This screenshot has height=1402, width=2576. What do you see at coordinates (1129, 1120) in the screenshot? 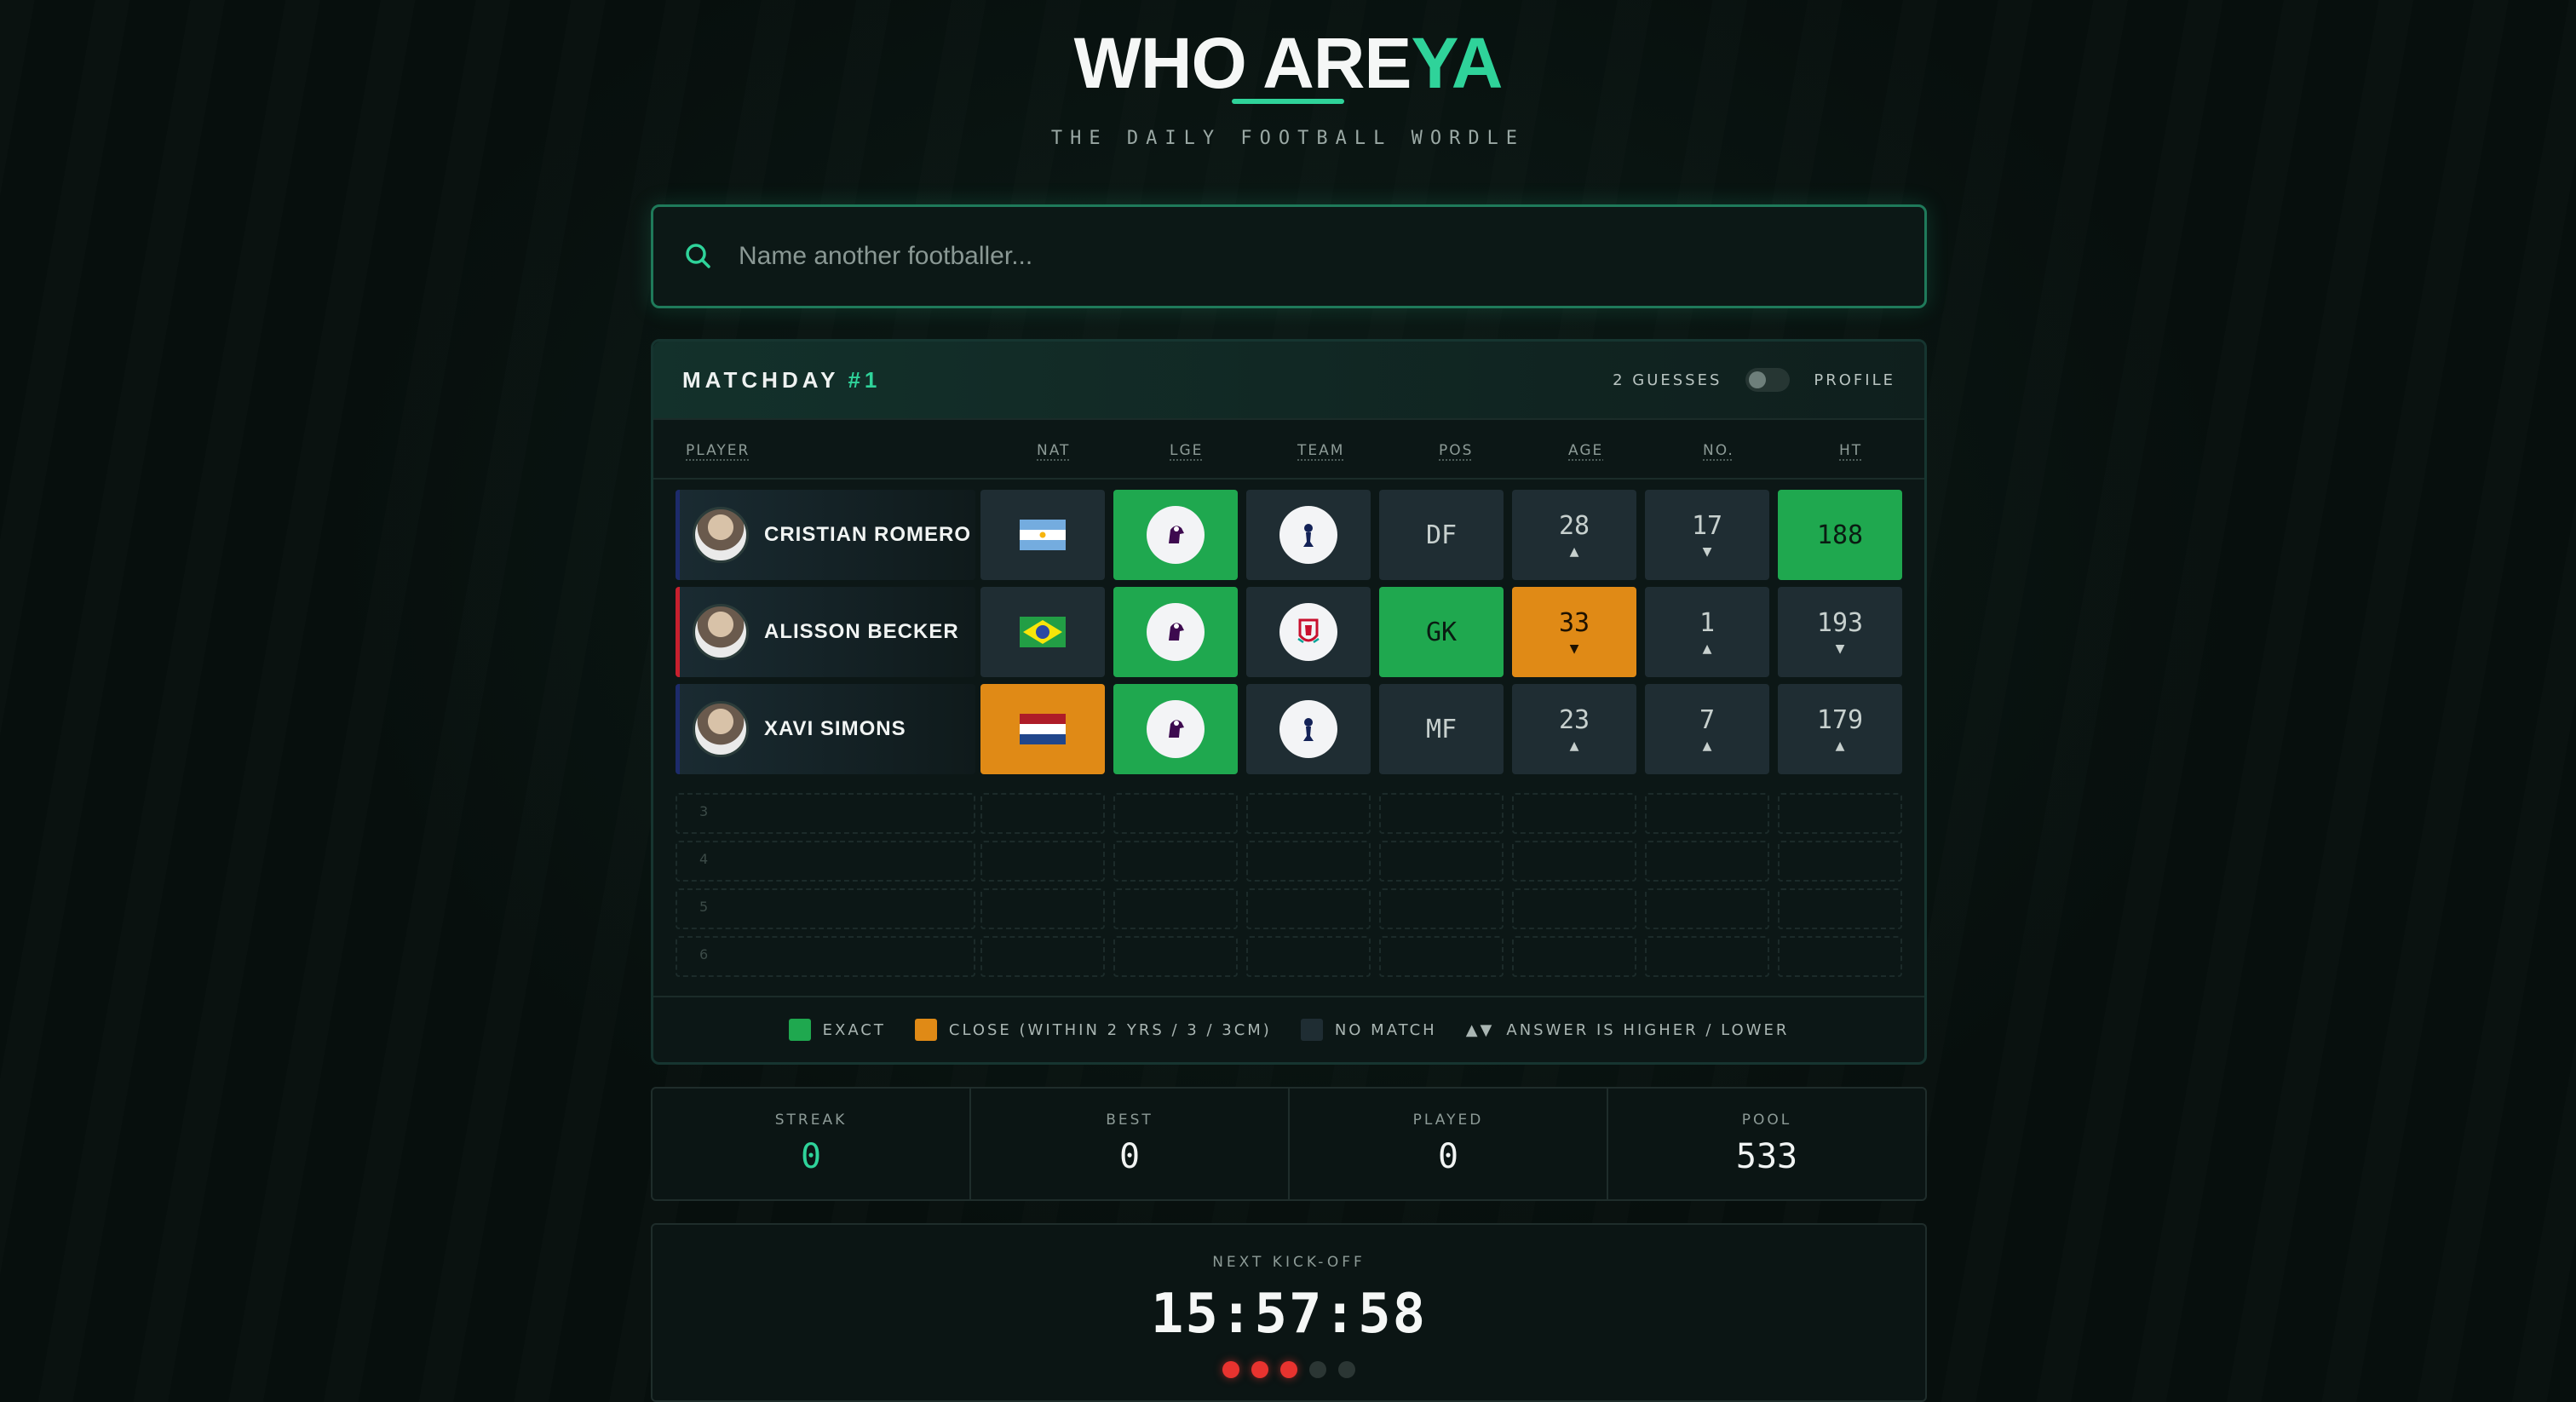
I see `stat-label: BEST` at bounding box center [1129, 1120].